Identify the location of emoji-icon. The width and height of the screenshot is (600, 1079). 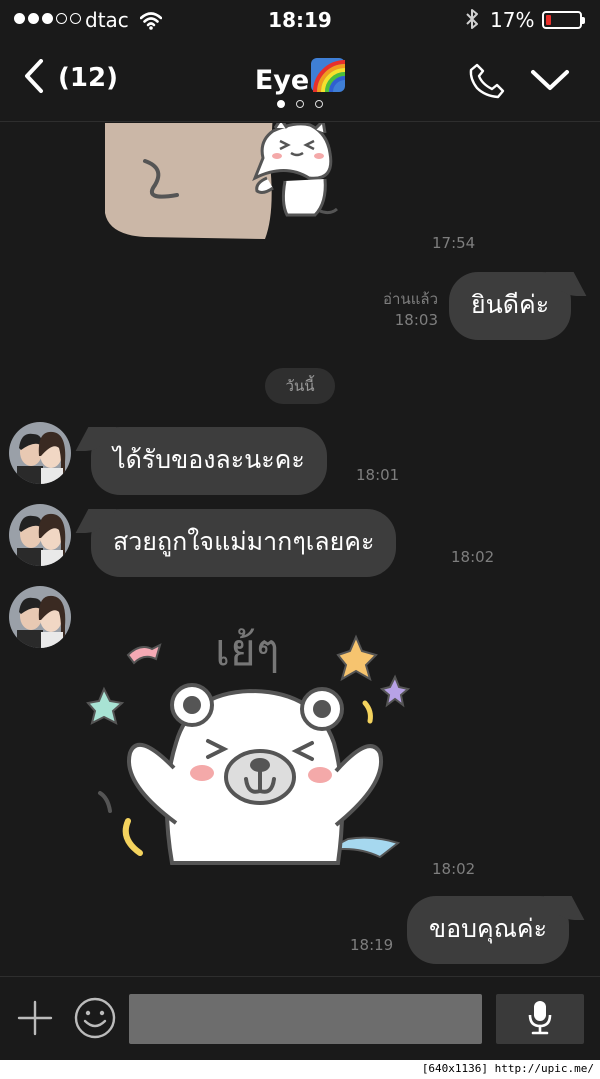
(95, 1020).